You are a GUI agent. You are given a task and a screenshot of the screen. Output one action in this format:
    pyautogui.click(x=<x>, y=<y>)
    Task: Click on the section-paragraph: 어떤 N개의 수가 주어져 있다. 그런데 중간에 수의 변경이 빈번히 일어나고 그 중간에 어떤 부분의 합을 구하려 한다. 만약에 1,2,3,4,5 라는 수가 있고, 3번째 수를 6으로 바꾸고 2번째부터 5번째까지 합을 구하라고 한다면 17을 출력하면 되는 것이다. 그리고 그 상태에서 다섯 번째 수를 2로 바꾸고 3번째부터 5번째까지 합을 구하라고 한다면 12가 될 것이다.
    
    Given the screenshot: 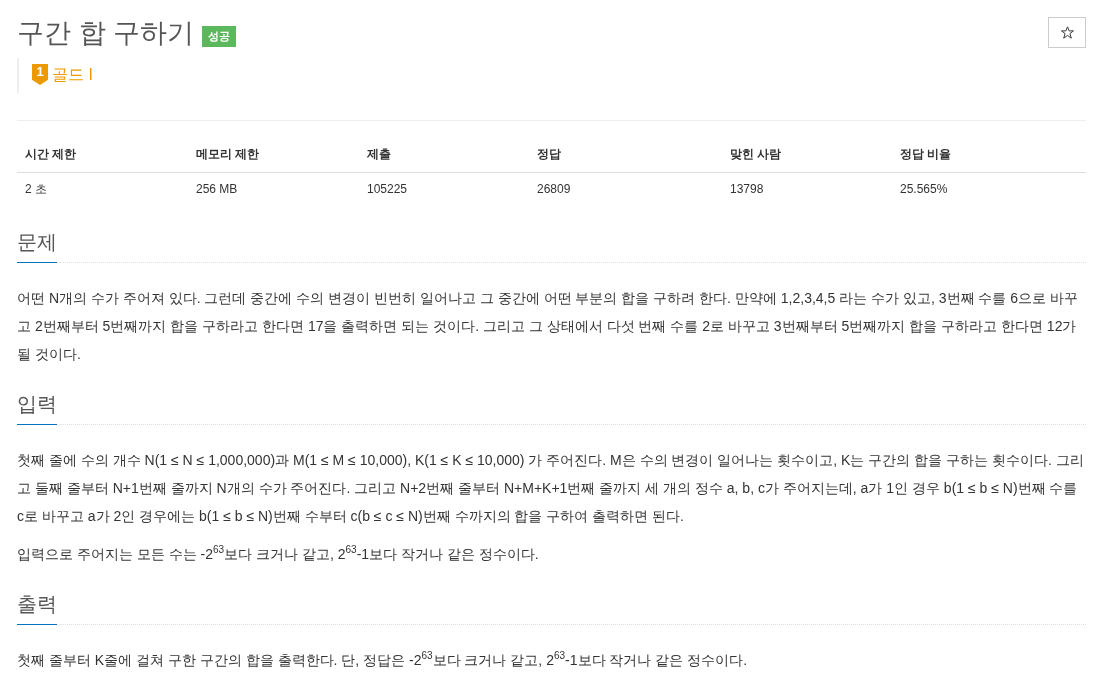 What is the action you would take?
    pyautogui.click(x=548, y=326)
    